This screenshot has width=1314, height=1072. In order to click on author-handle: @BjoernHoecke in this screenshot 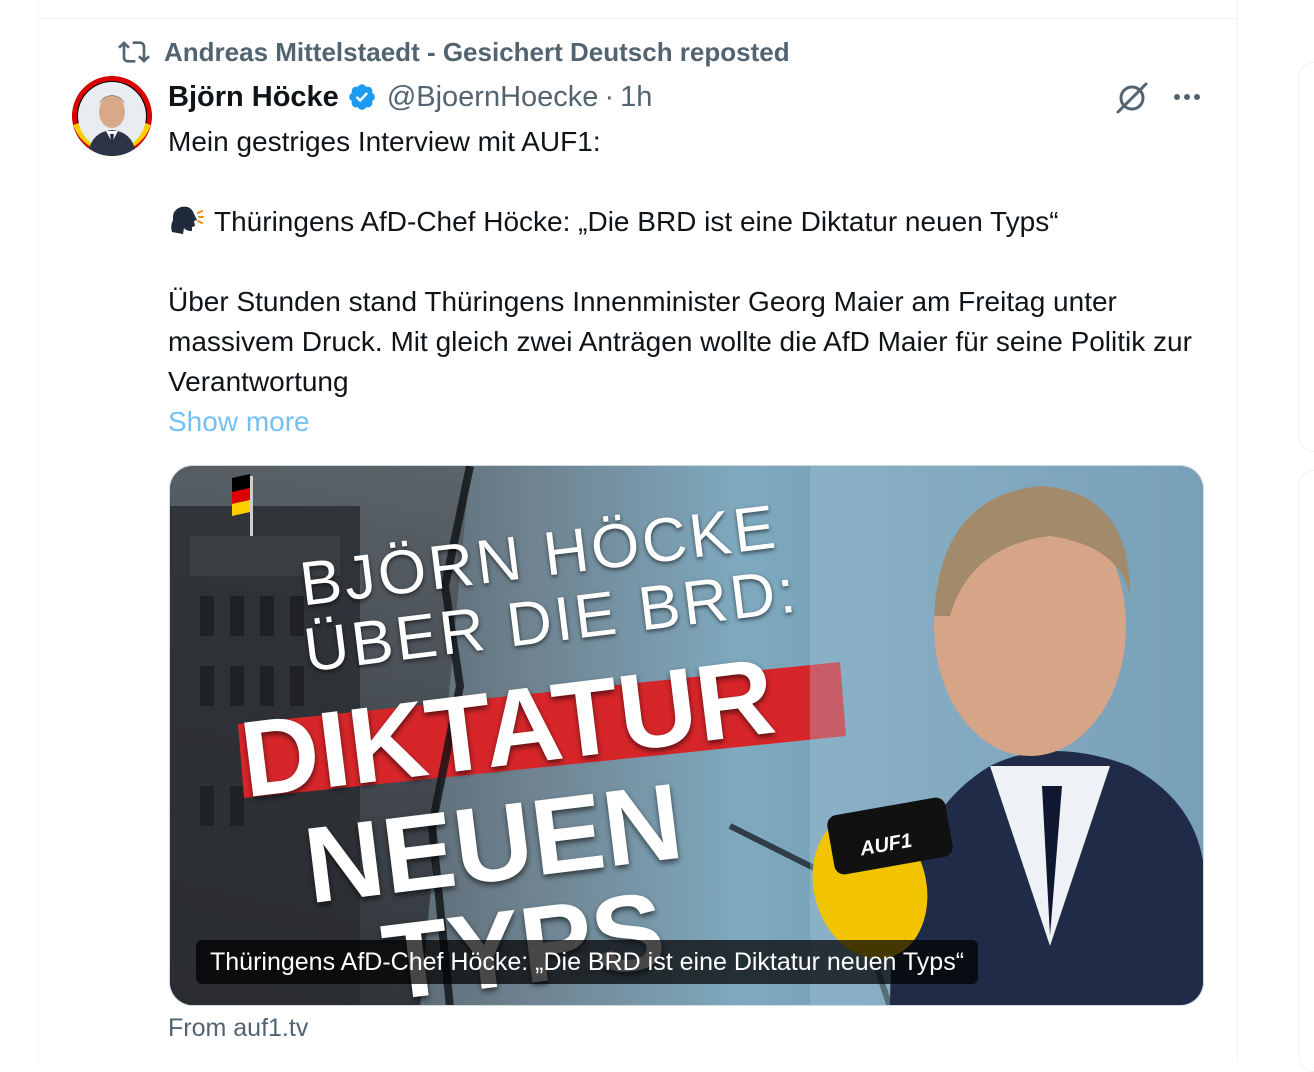, I will do `click(493, 97)`.